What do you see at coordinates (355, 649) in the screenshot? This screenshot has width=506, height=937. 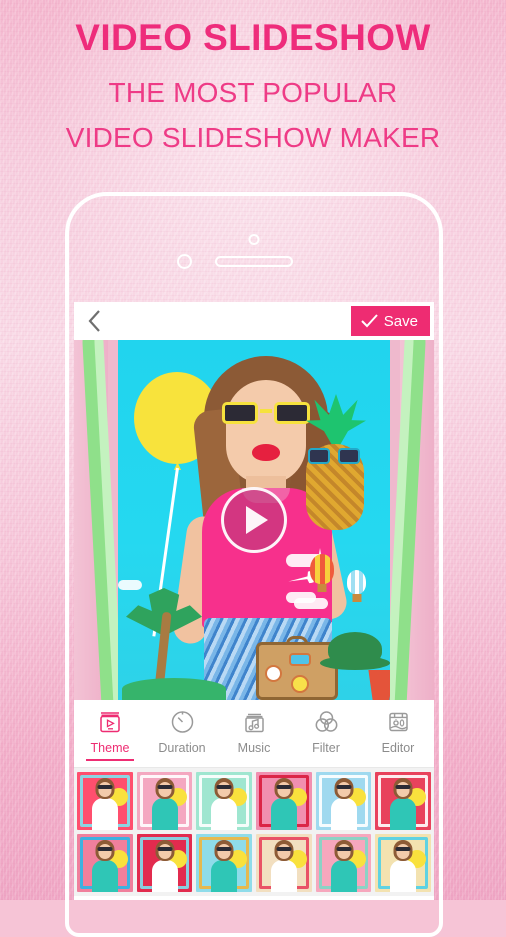 I see `green-hat-sticker` at bounding box center [355, 649].